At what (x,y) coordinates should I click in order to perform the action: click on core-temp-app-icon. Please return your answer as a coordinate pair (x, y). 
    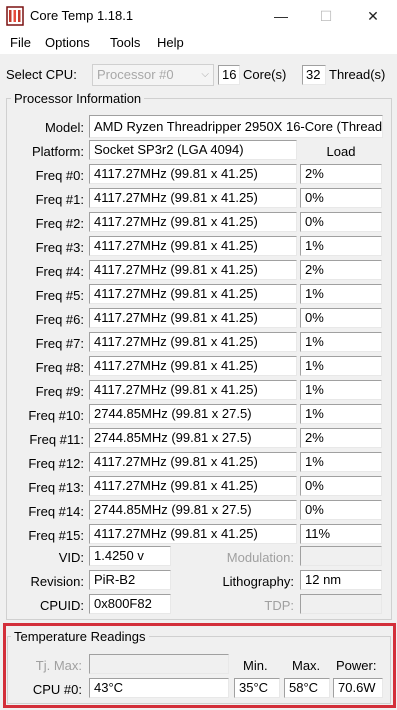
    Looking at the image, I should click on (15, 16).